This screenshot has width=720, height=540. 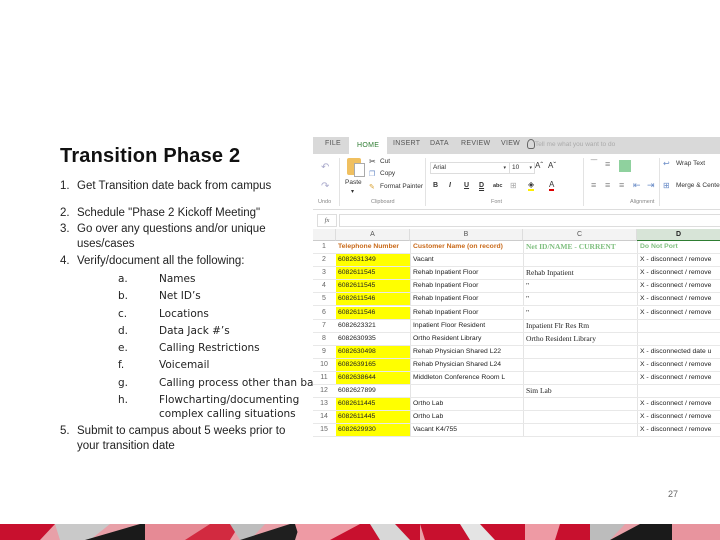 What do you see at coordinates (373, 260) in the screenshot?
I see `cell-a: 6082631349` at bounding box center [373, 260].